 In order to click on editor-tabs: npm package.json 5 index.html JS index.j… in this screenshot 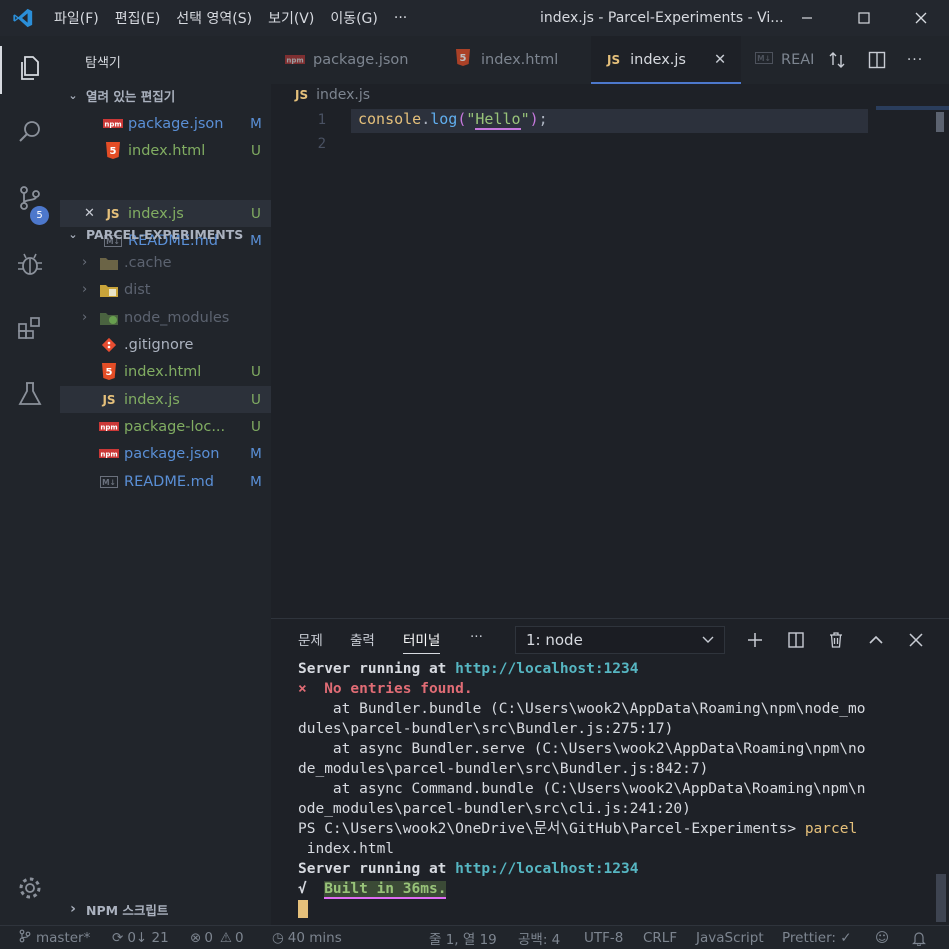, I will do `click(610, 60)`.